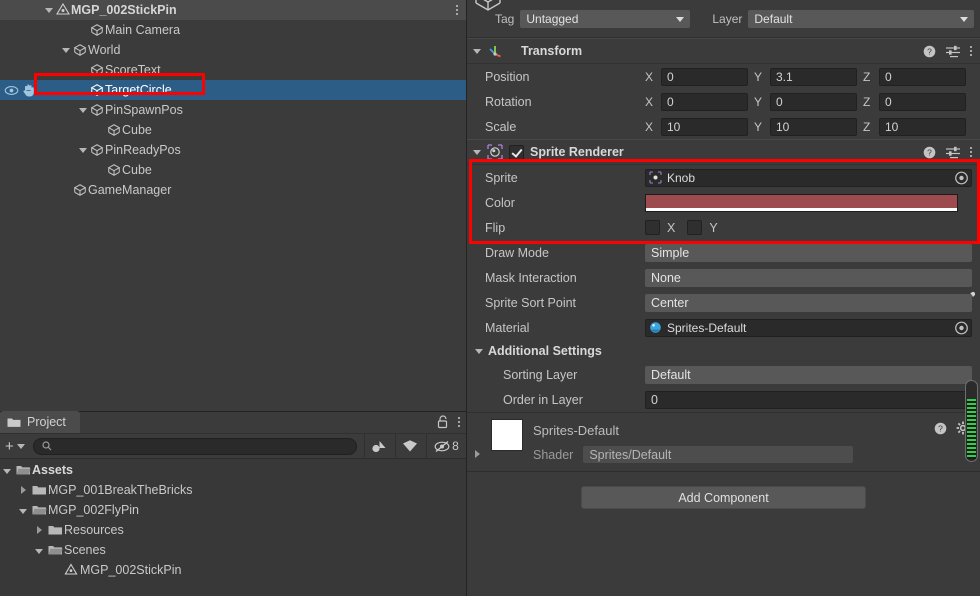 The width and height of the screenshot is (980, 596). What do you see at coordinates (723, 441) in the screenshot?
I see `material-preview-block: Sprites-Default Shader Sprites/Default ?` at bounding box center [723, 441].